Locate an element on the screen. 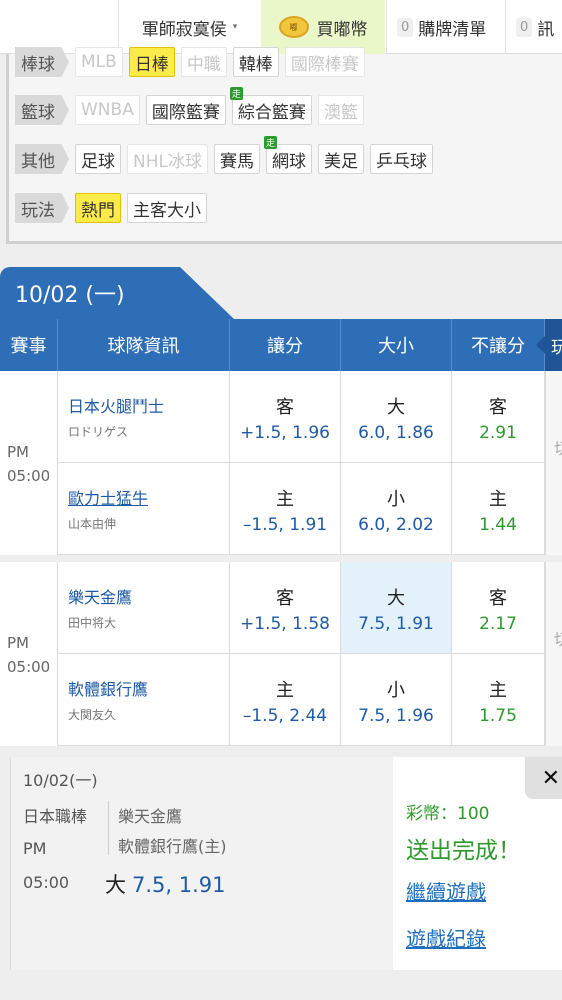 This screenshot has width=562, height=1000. filter-label-play: 玩法 is located at coordinates (42, 208).